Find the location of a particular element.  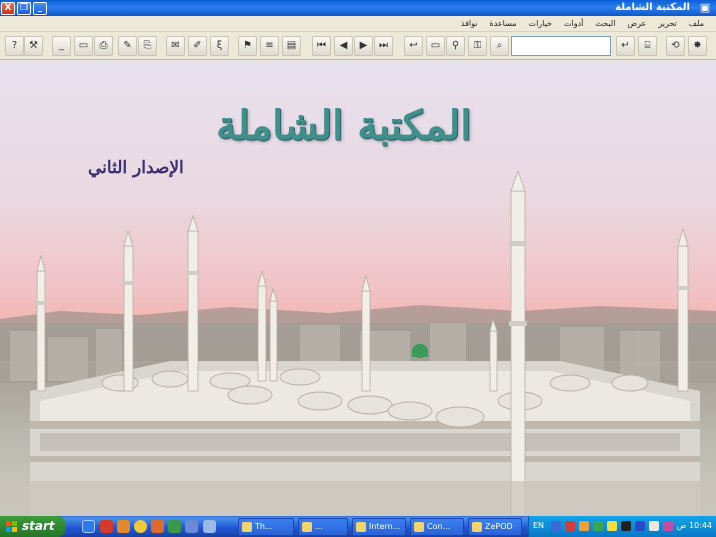

edit-icon: ✎ is located at coordinates (127, 45).